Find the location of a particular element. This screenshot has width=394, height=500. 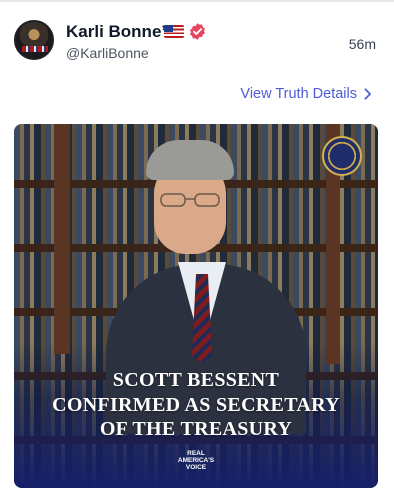

presidential-seal-icon is located at coordinates (342, 156).